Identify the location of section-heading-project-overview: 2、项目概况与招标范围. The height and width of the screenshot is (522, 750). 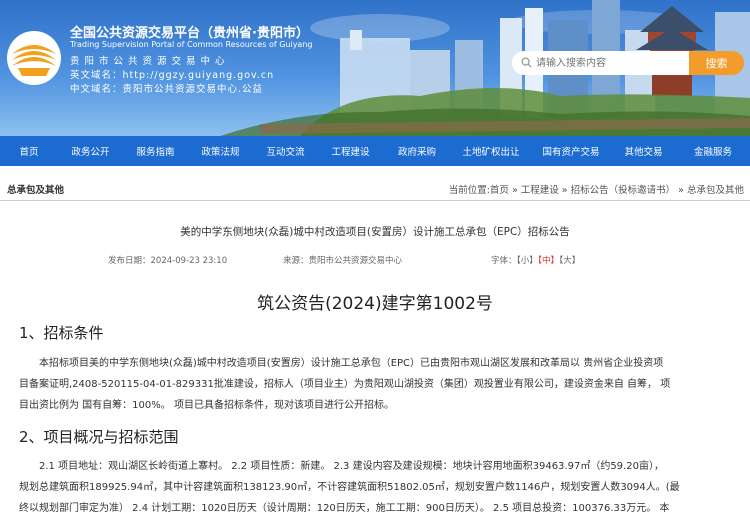
(99, 437).